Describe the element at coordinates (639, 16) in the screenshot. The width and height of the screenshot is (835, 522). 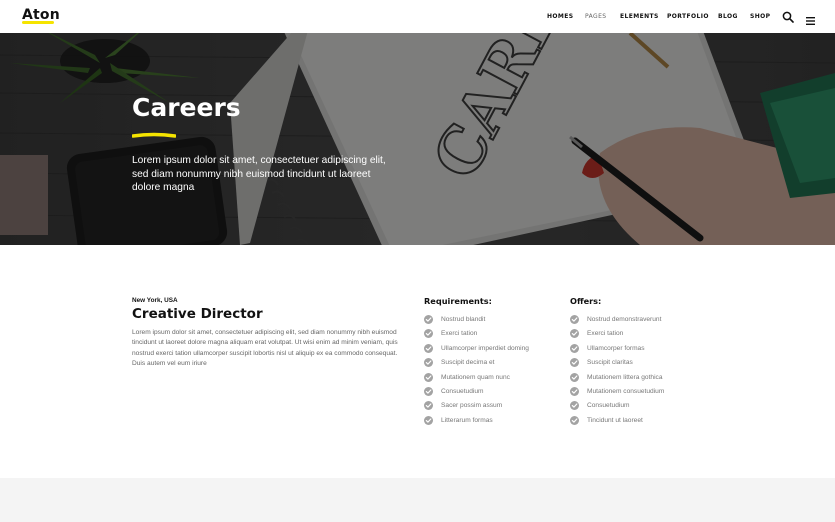
I see `nav-item-elements: ELEMENTS` at that location.